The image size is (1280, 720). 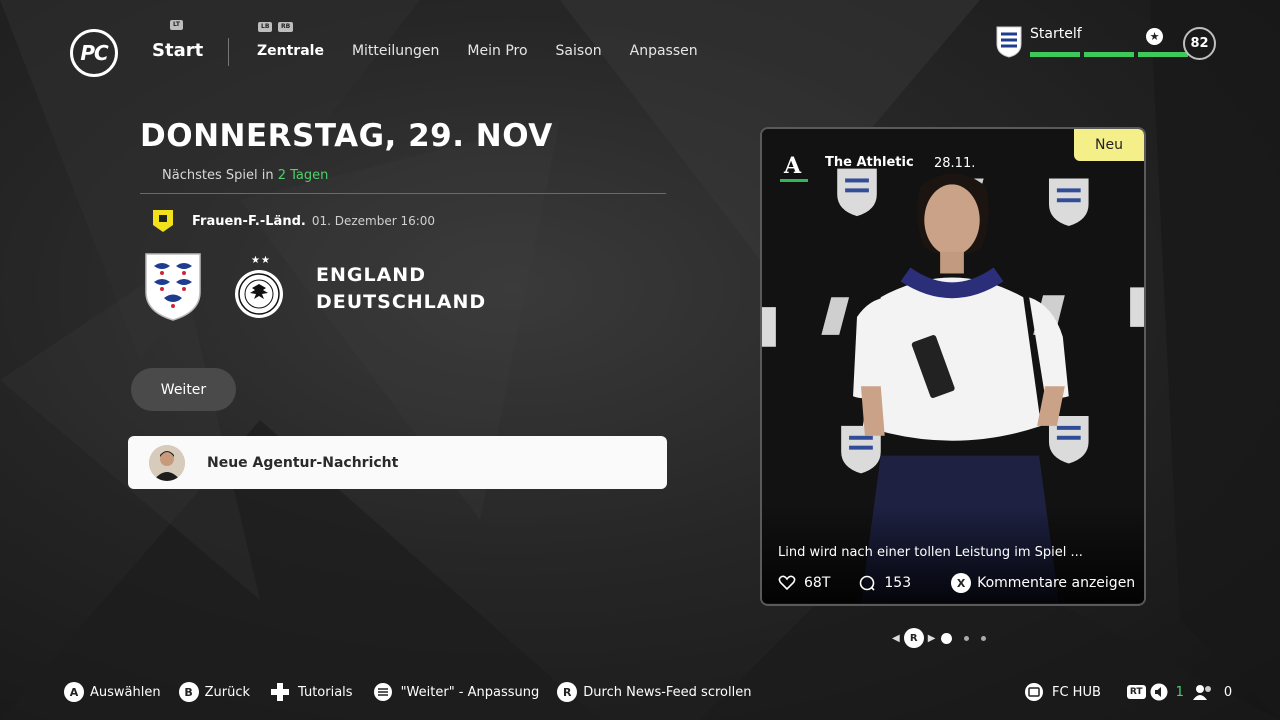 I want to click on r-button-icon: R, so click(x=913, y=638).